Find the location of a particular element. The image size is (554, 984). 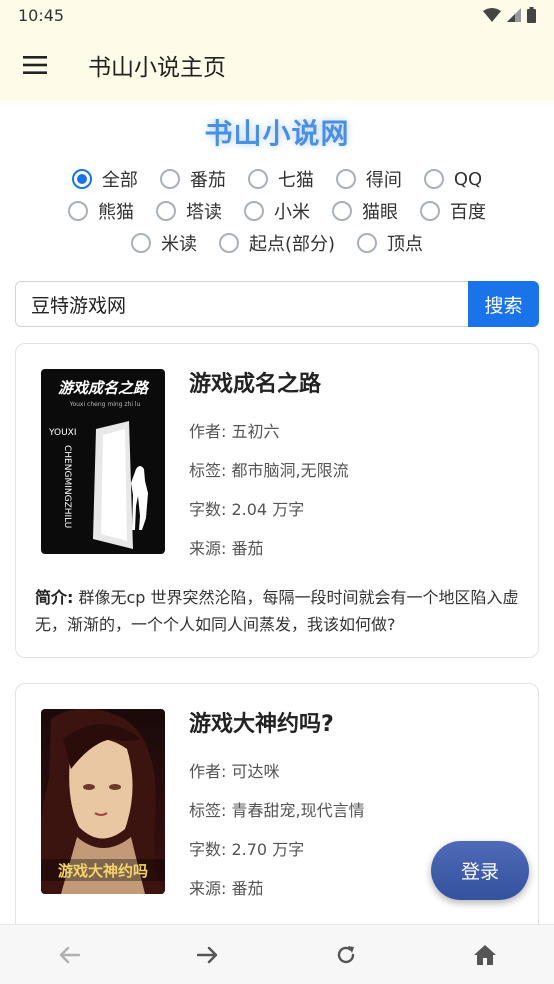

source-radio-label: 起点(部分) is located at coordinates (292, 244).